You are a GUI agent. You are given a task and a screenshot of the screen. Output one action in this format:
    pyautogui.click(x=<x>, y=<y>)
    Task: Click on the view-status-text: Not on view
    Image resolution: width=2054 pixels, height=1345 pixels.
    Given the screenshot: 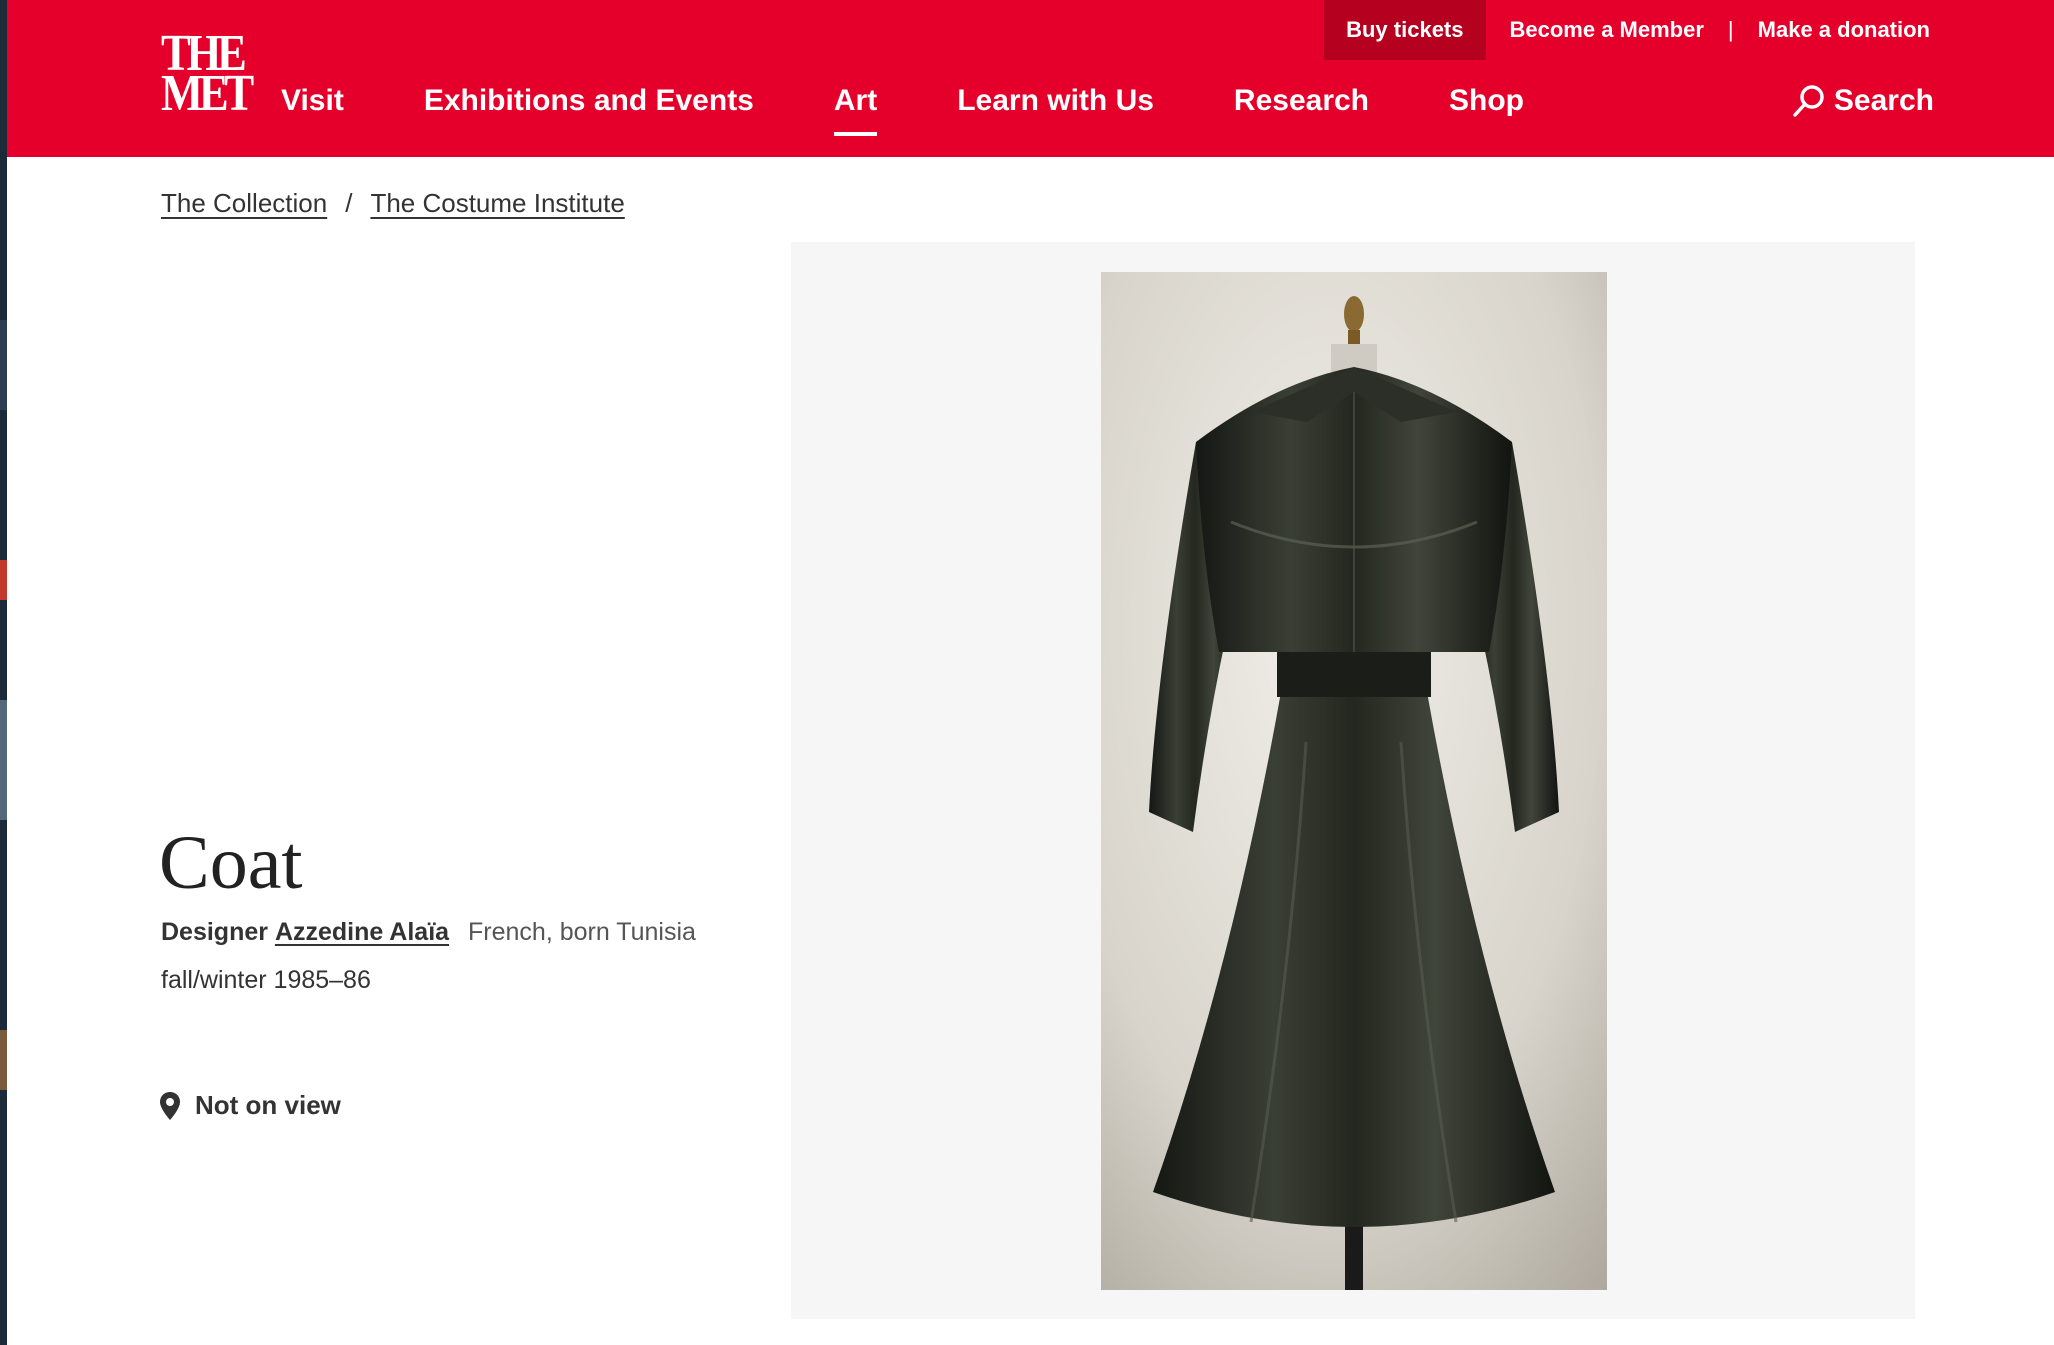 What is the action you would take?
    pyautogui.click(x=268, y=1105)
    